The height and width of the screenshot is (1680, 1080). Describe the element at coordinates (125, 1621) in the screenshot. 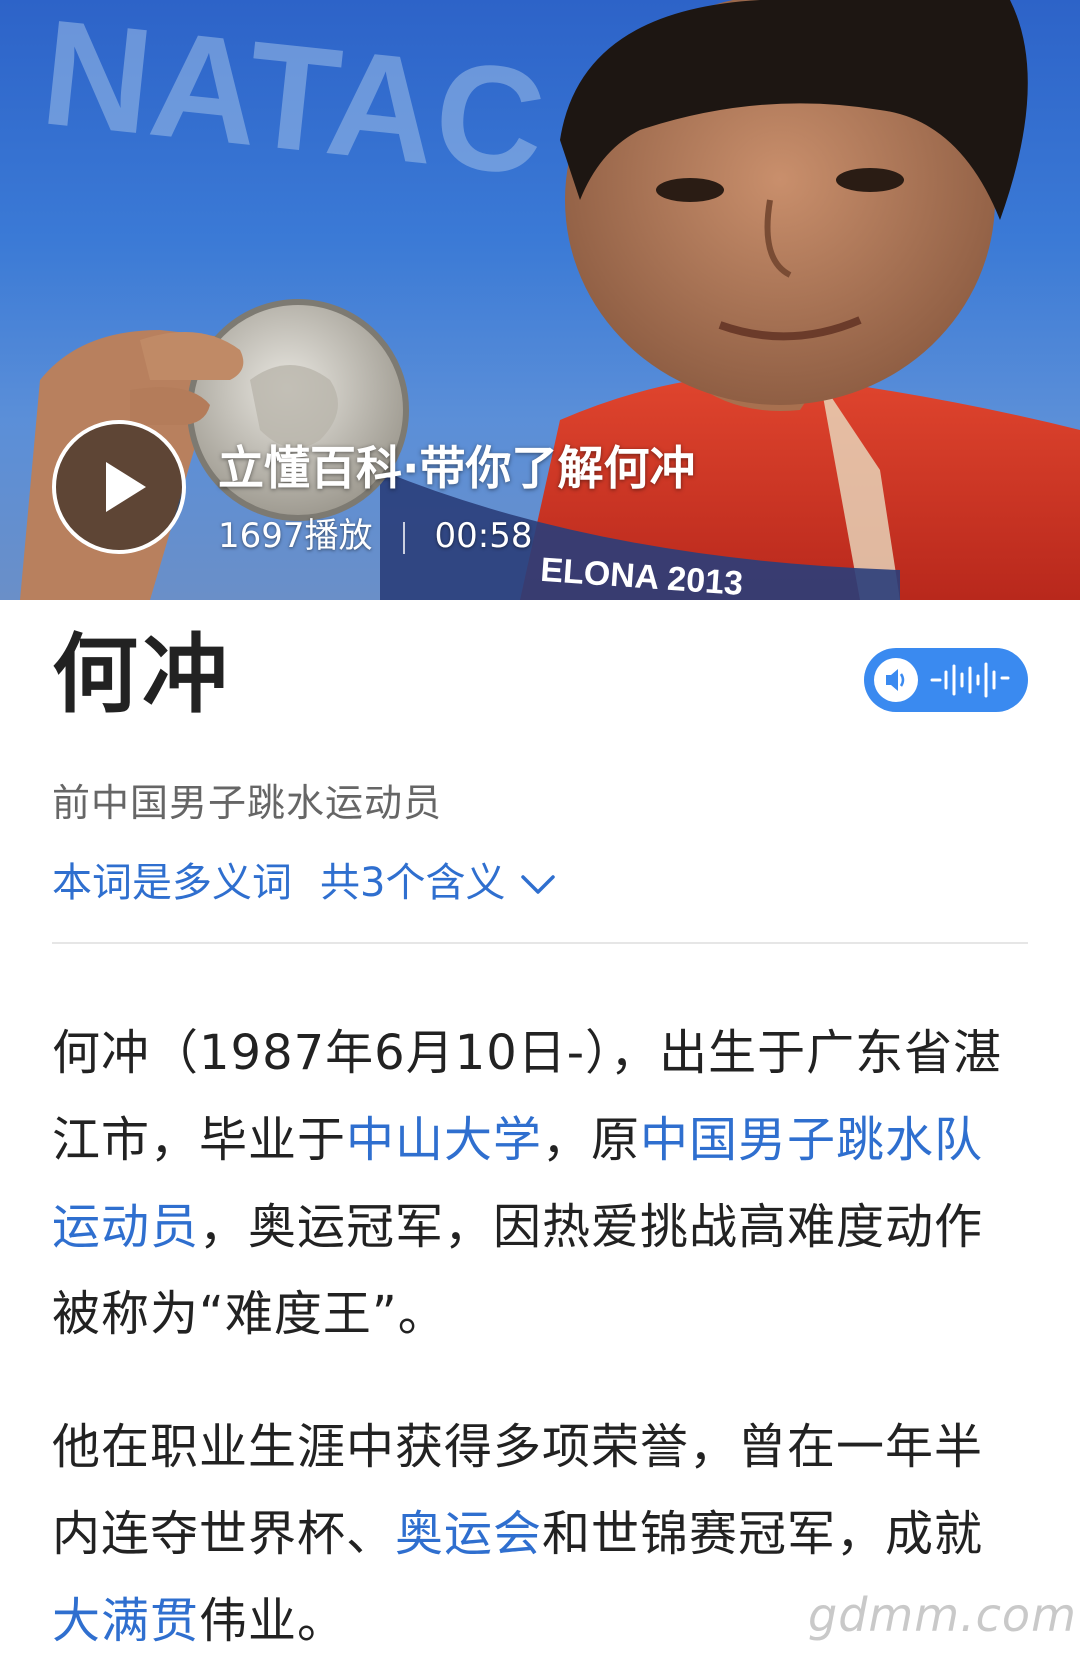

I see `link-grand-slam: 大满贯` at that location.